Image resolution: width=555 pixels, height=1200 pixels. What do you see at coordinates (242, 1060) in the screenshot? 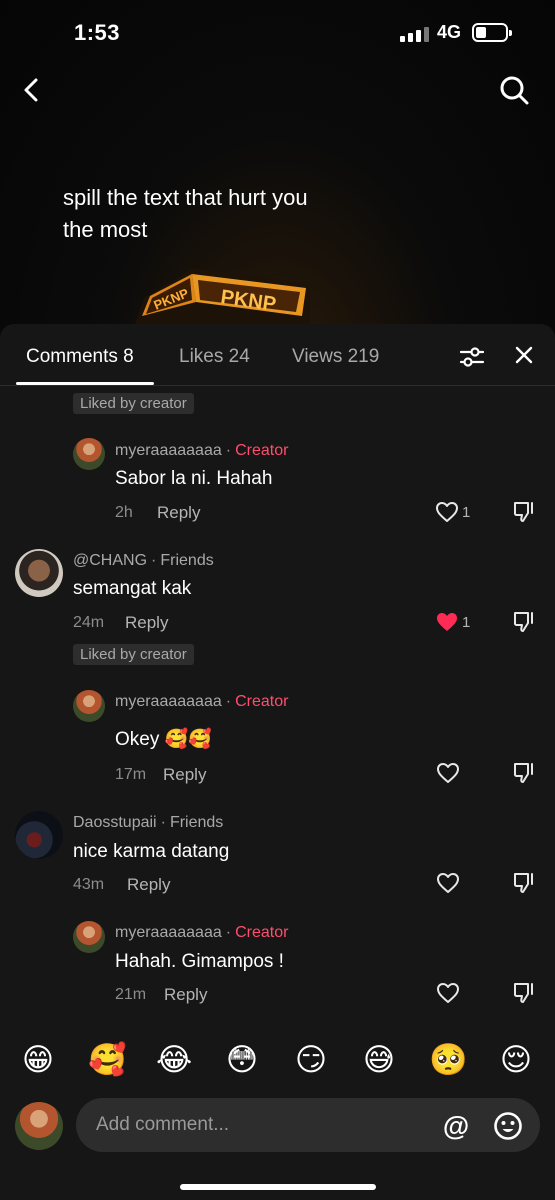
I see `emoji-flushed: 😳` at bounding box center [242, 1060].